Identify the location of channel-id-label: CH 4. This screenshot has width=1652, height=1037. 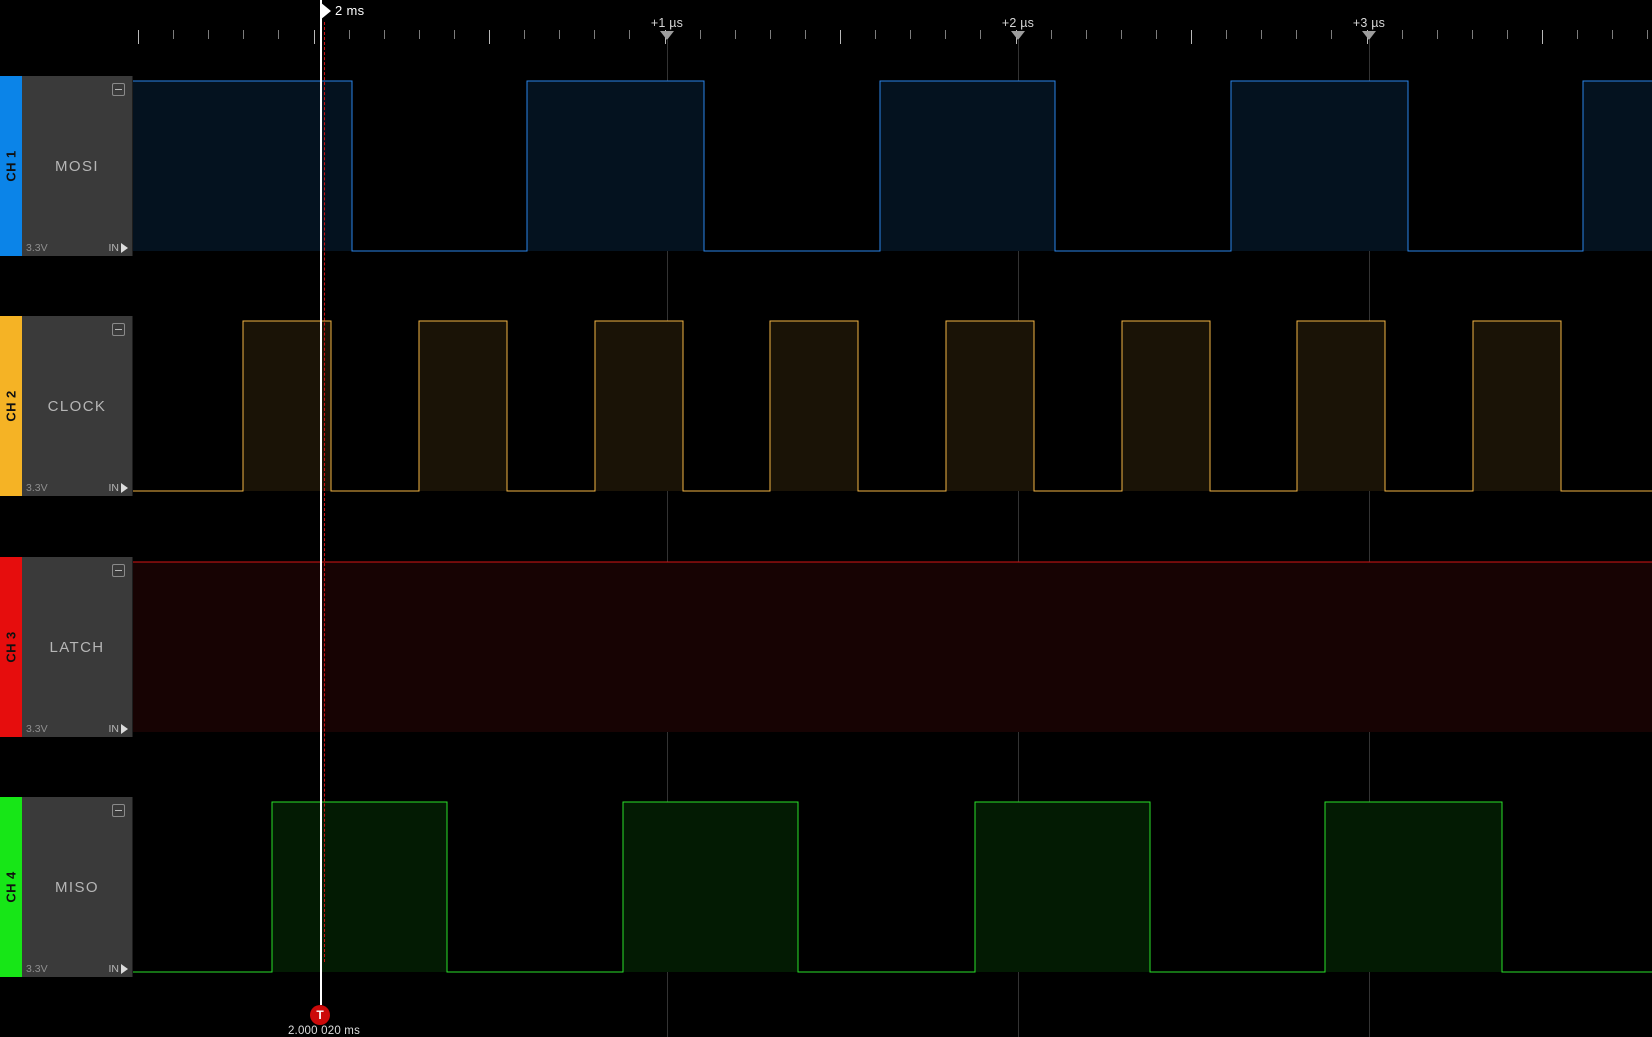
(11, 887).